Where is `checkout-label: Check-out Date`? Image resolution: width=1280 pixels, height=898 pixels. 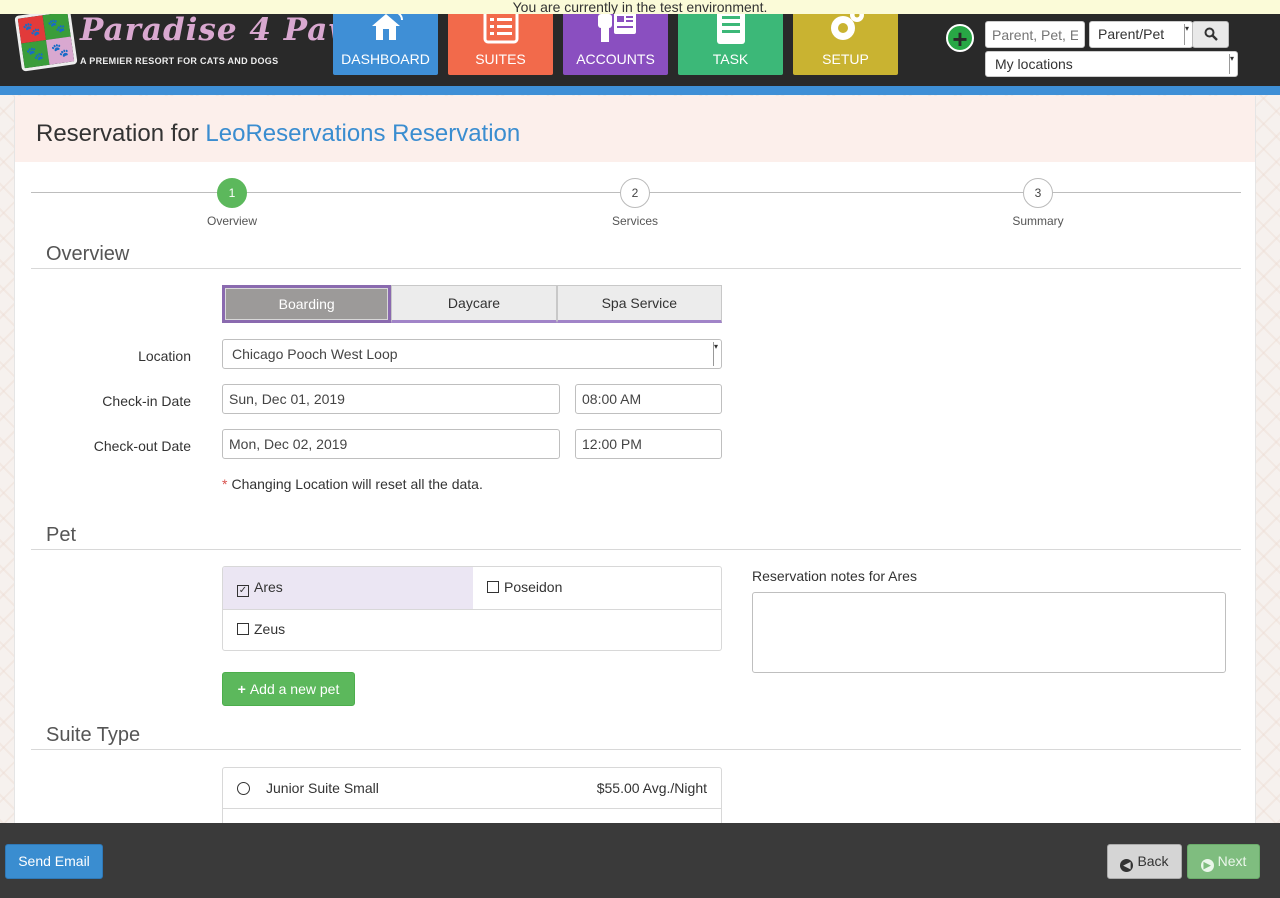 checkout-label: Check-out Date is located at coordinates (142, 446).